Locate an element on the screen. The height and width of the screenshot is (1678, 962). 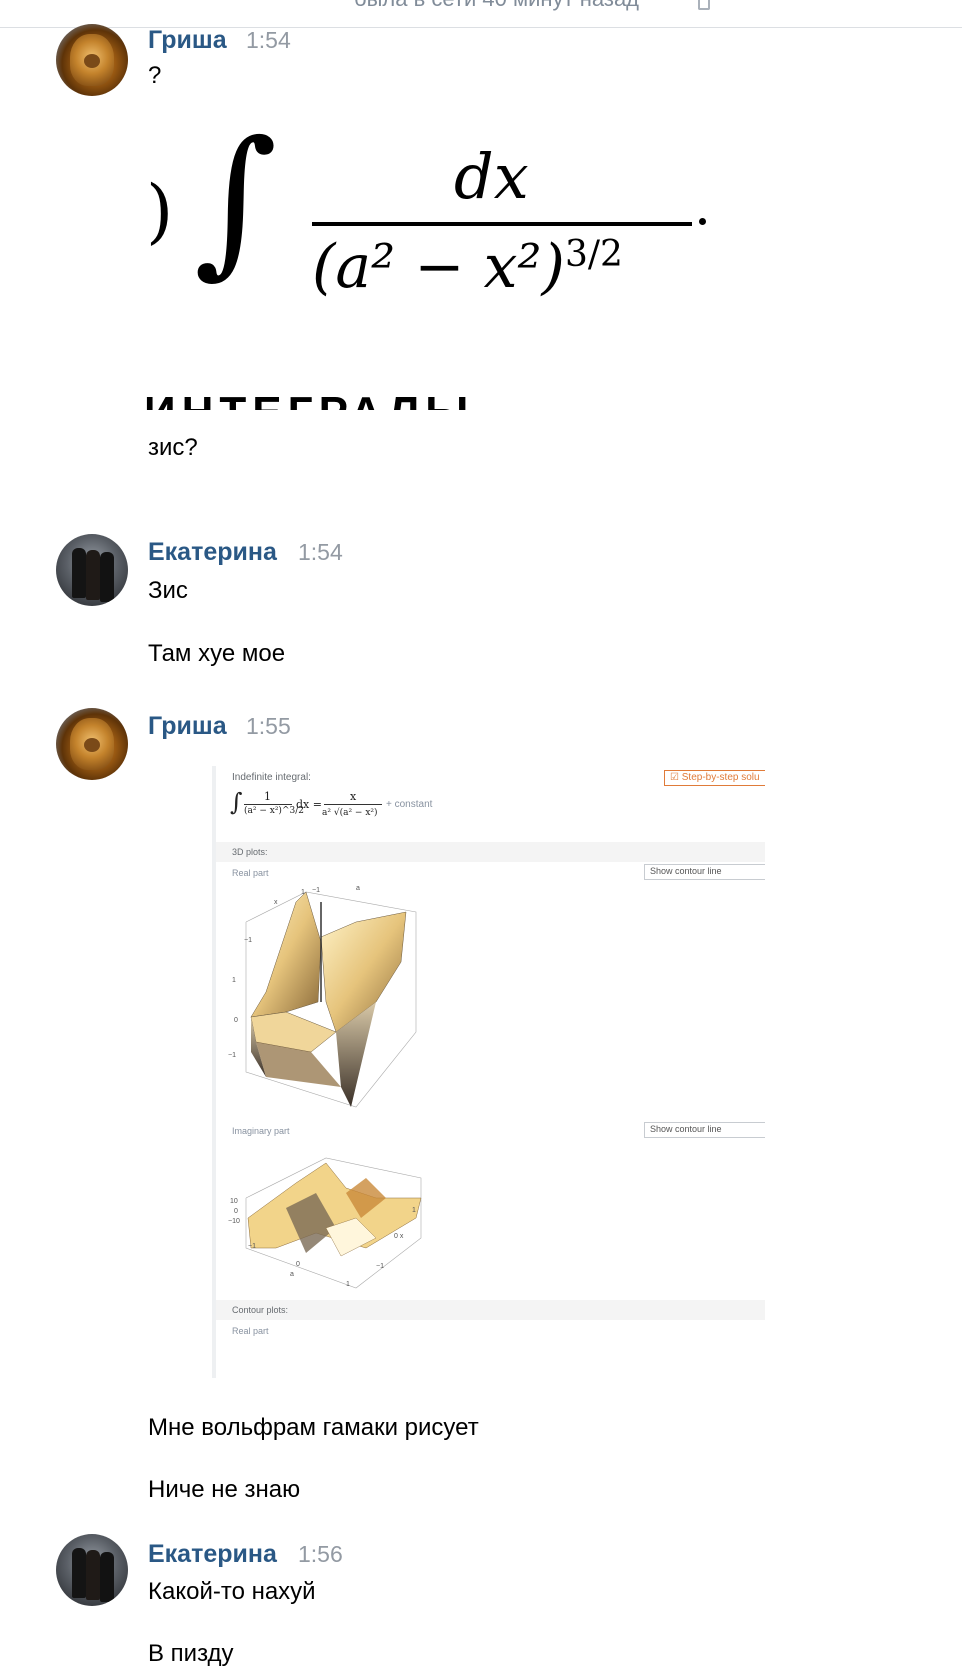
result-rhs-den: a² √(a² − x²) is located at coordinates (350, 813).